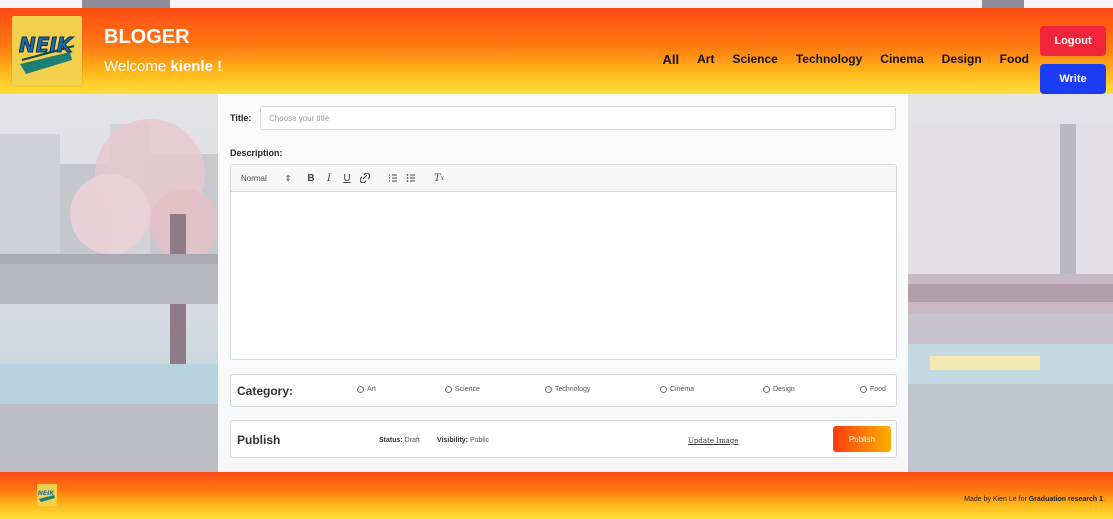  What do you see at coordinates (439, 178) in the screenshot?
I see `clear-format-icon: Tx` at bounding box center [439, 178].